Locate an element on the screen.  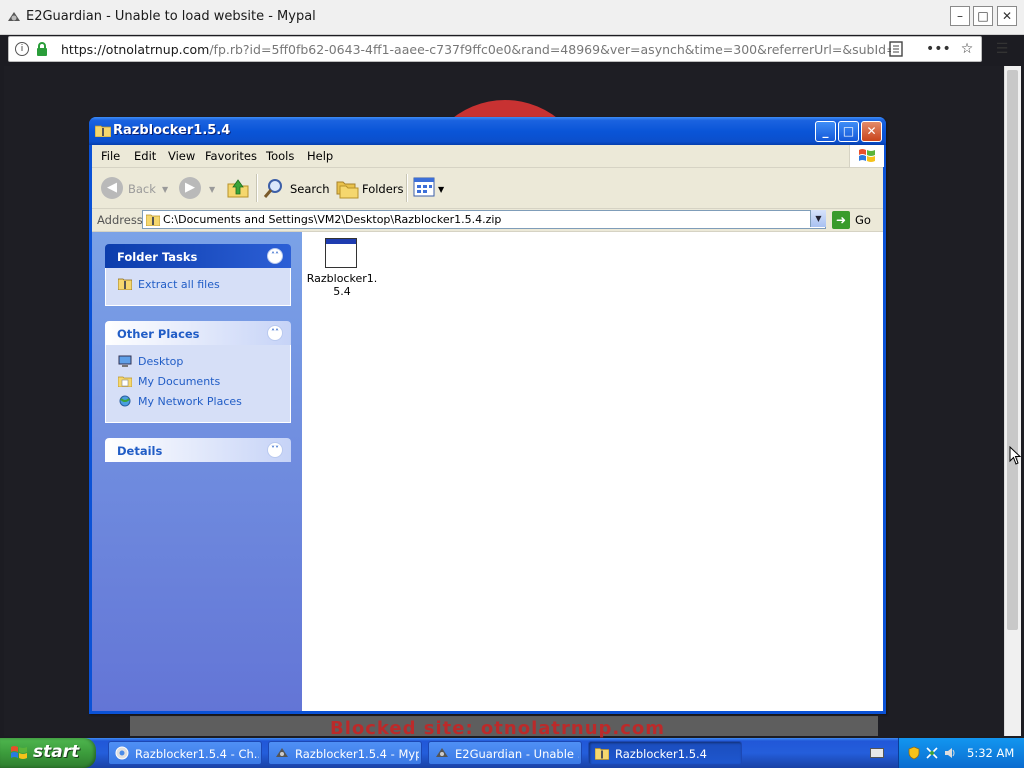
search-button: Search is located at coordinates (310, 189).